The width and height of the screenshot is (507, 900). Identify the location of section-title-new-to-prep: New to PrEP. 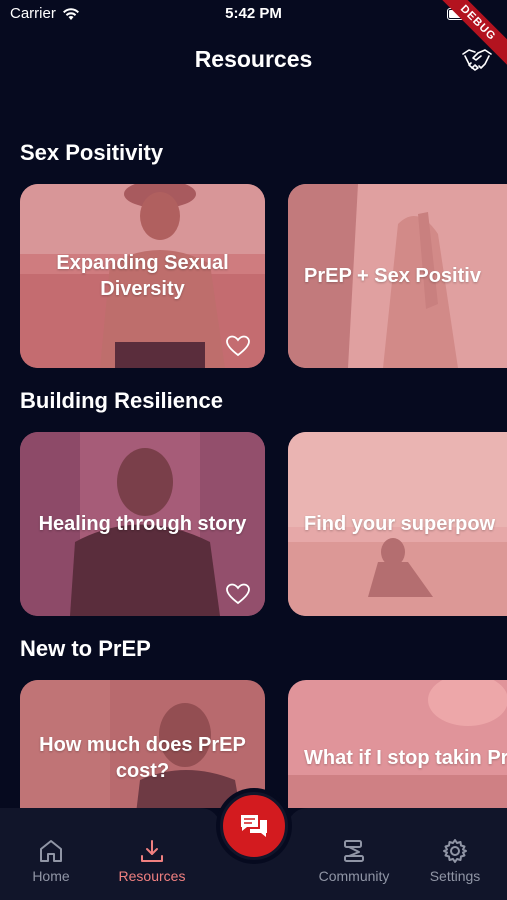
(85, 648).